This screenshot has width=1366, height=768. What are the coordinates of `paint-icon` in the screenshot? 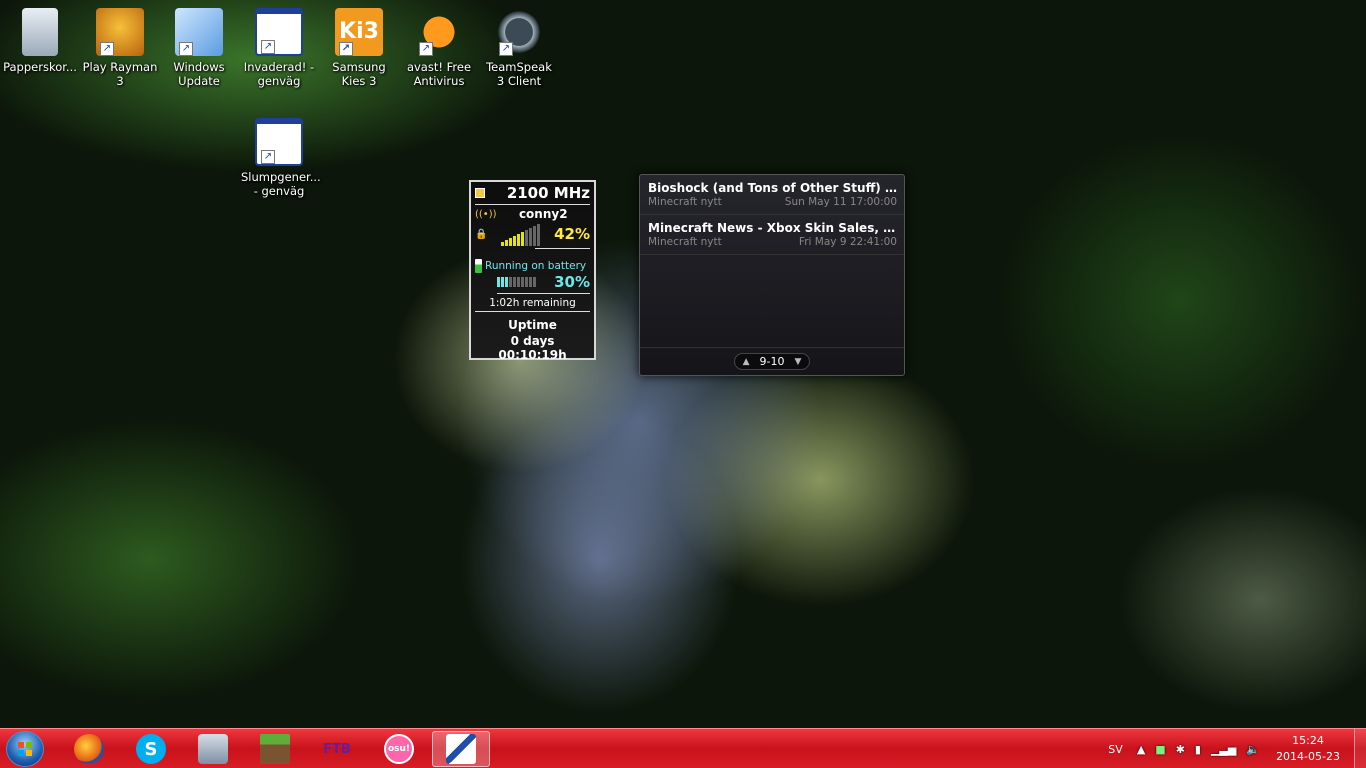 It's located at (461, 749).